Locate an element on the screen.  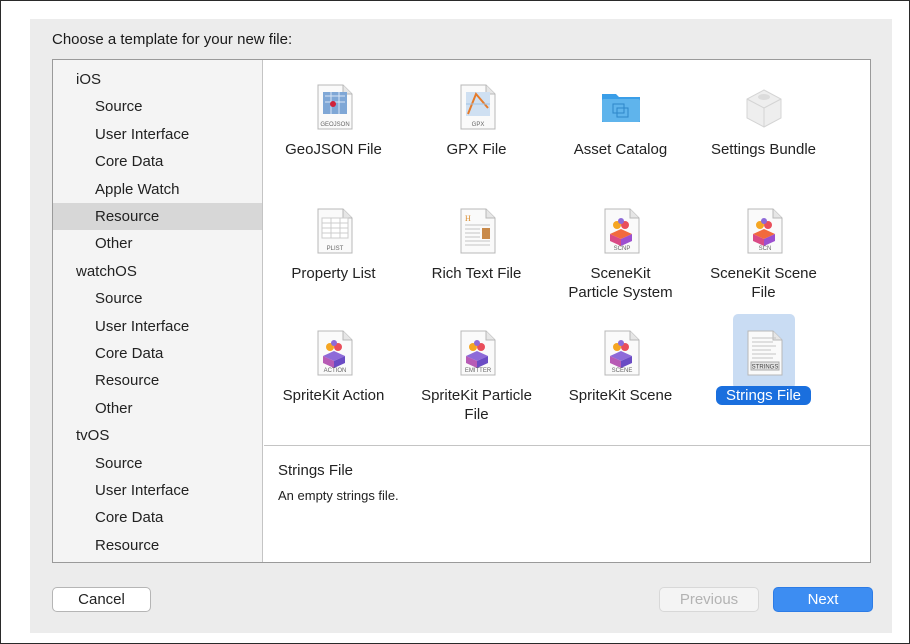
folder-icon is located at coordinates (621, 107).